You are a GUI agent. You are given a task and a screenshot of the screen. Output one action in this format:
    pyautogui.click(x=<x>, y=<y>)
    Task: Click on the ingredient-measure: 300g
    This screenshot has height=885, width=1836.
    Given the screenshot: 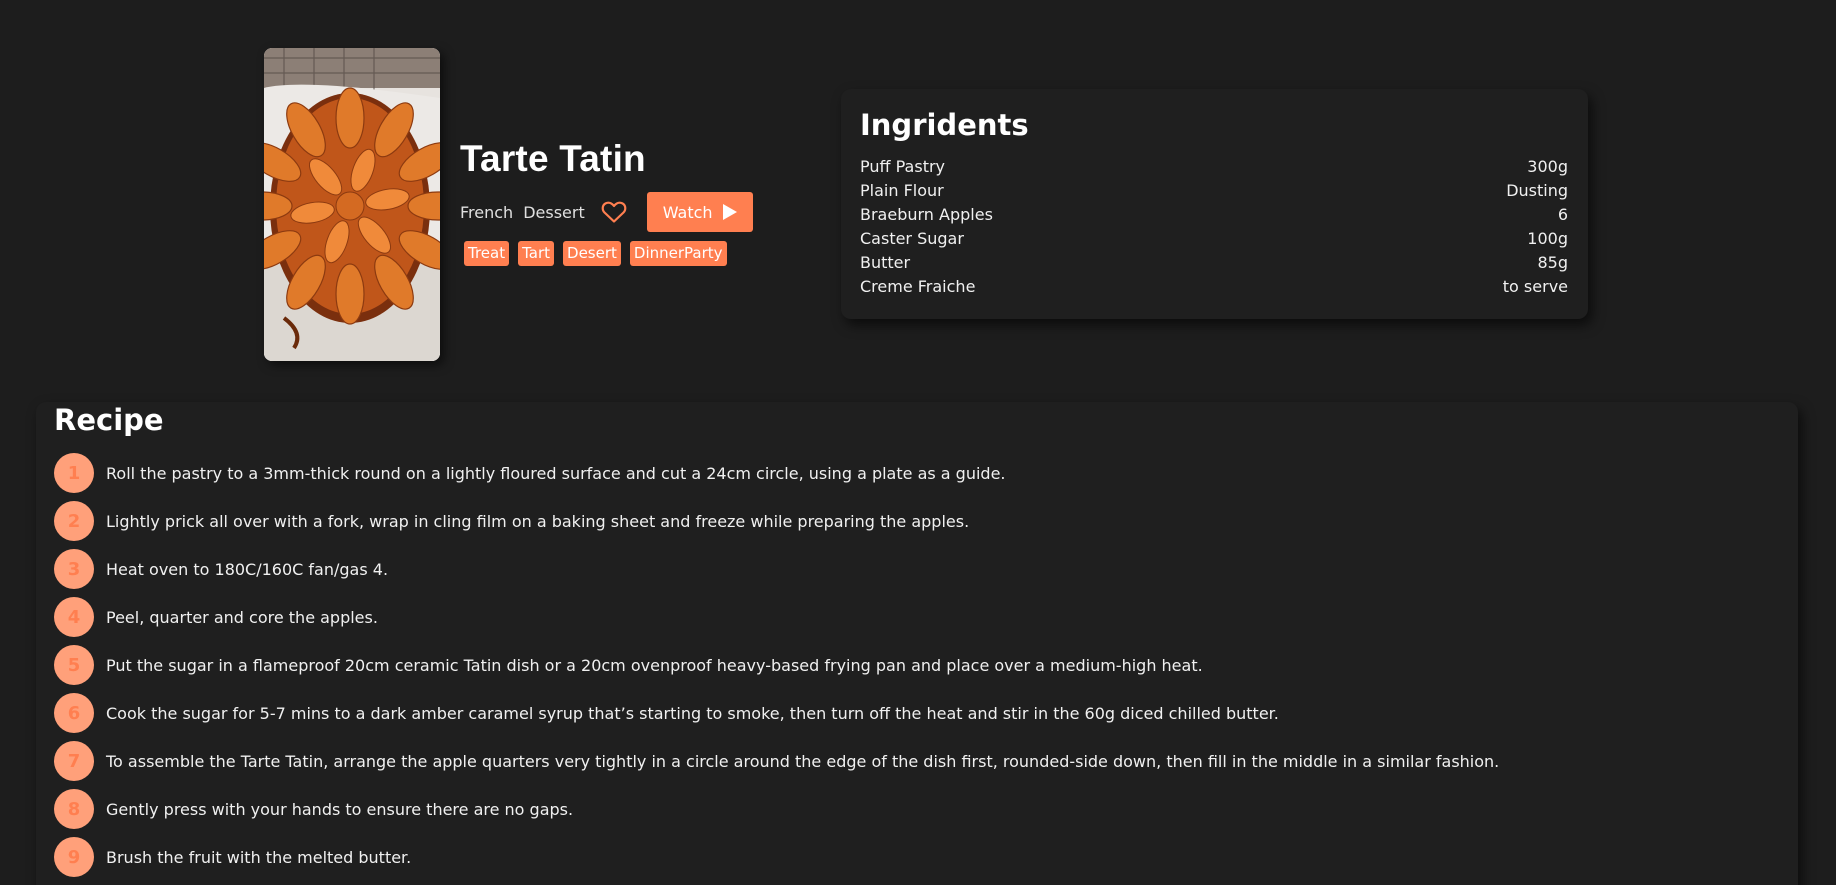 What is the action you would take?
    pyautogui.click(x=1547, y=166)
    